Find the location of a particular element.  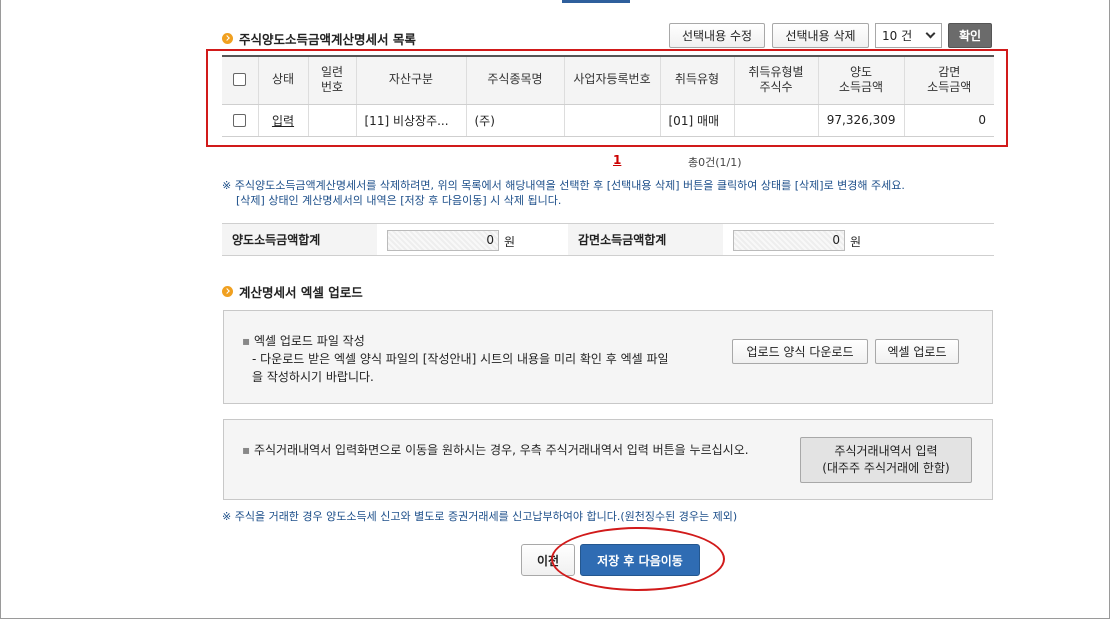

upload-section-title: 계산명세서 엑셀 업로드 is located at coordinates (292, 291).